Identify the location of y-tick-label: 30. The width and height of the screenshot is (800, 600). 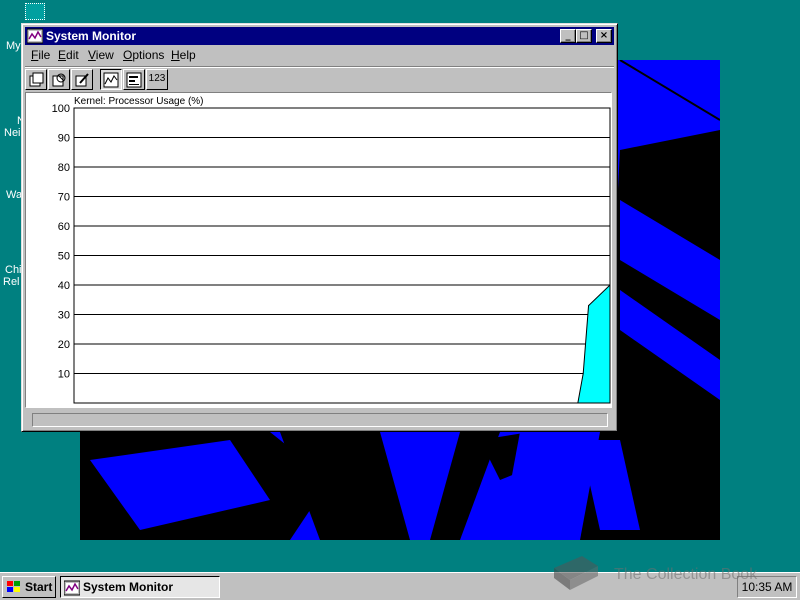
(64, 316).